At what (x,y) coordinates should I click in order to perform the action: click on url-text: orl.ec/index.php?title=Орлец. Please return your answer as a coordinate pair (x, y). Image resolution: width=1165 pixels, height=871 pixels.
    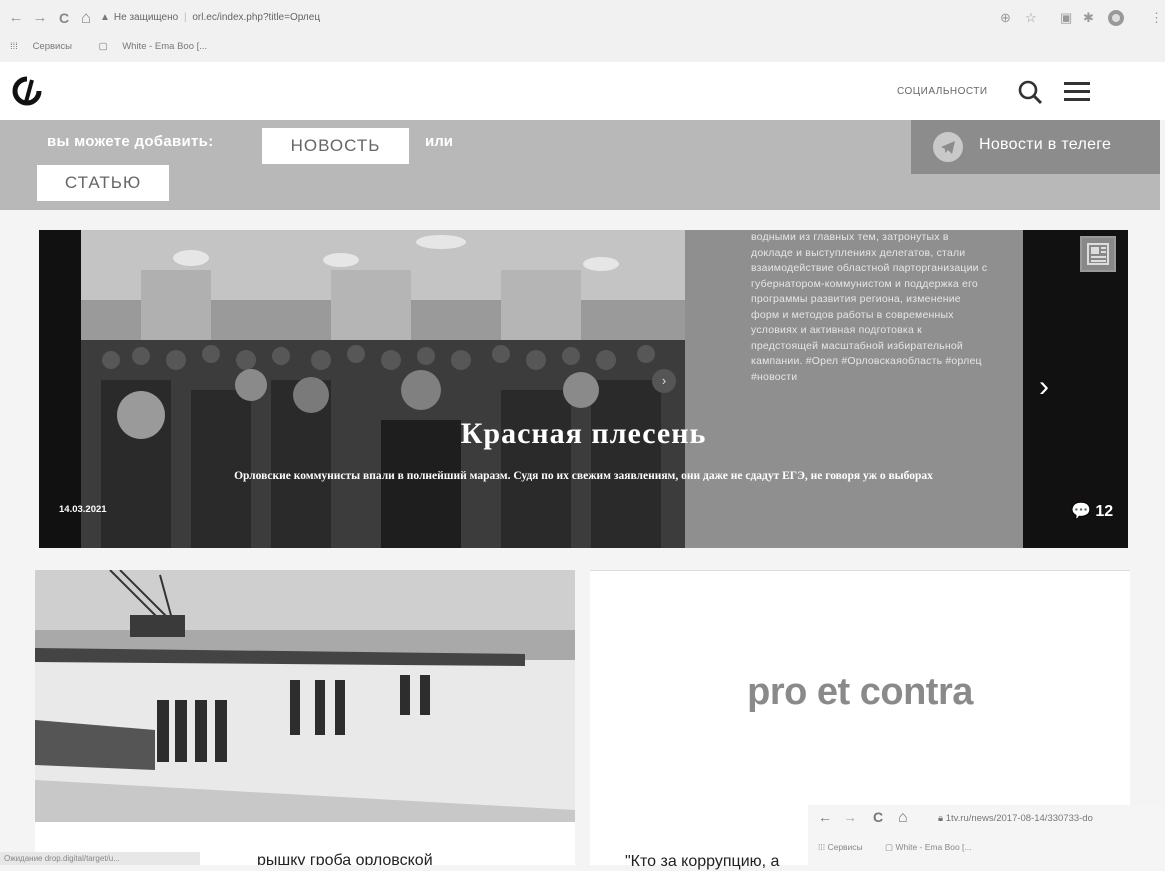
    Looking at the image, I should click on (256, 17).